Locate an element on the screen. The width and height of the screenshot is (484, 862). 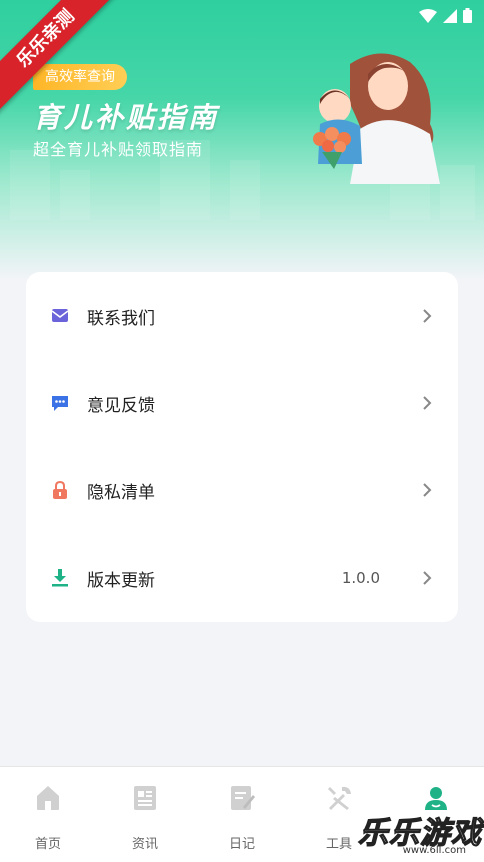
tab-news: 资讯 is located at coordinates (145, 814).